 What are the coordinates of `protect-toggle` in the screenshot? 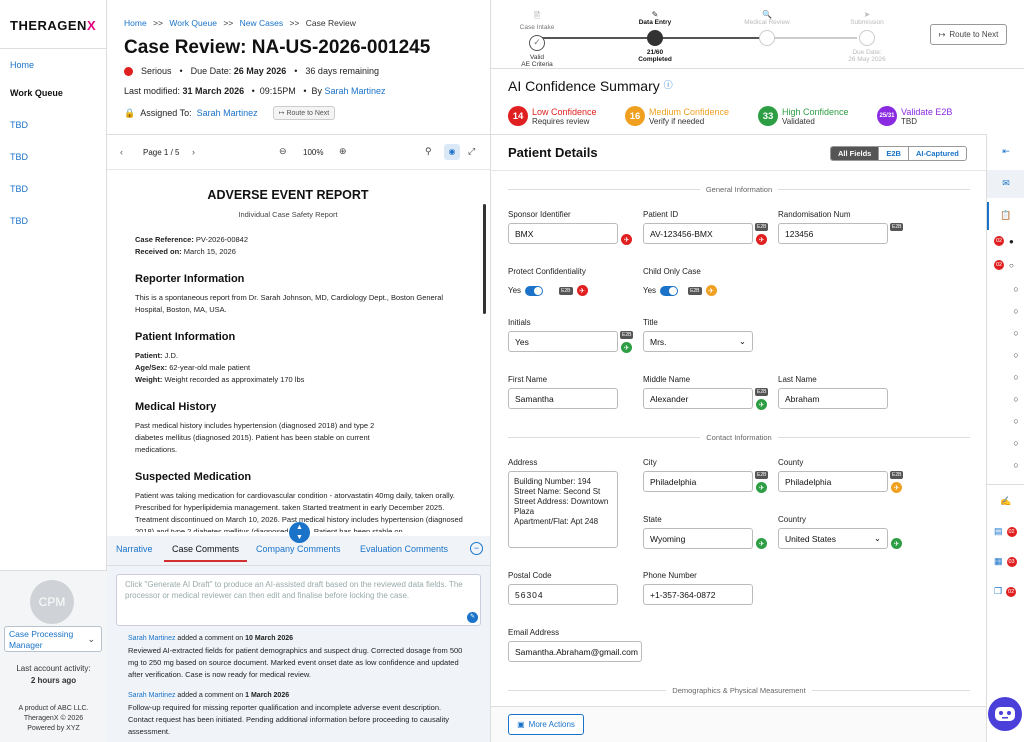 It's located at (534, 290).